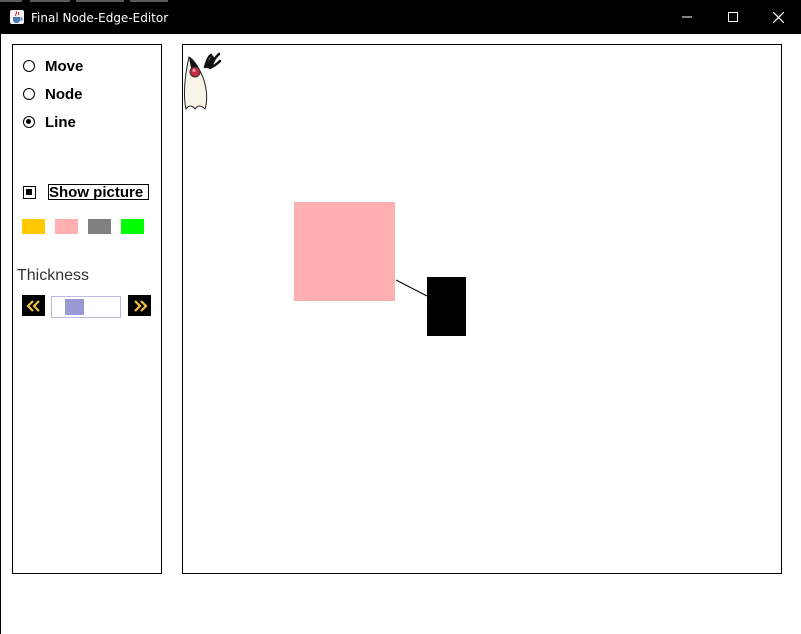  I want to click on mode-label: Move, so click(64, 66).